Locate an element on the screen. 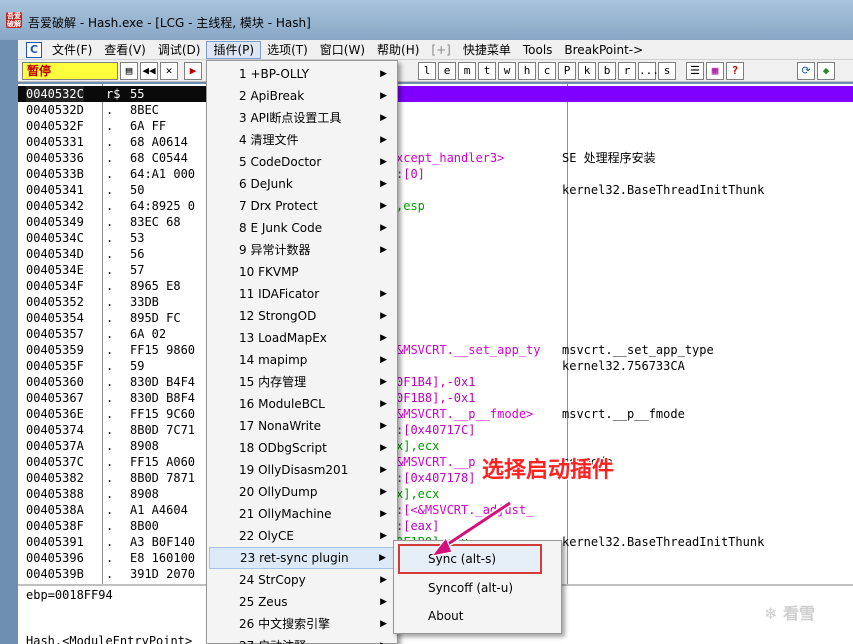 The width and height of the screenshot is (853, 644). threads-button: t is located at coordinates (487, 71).